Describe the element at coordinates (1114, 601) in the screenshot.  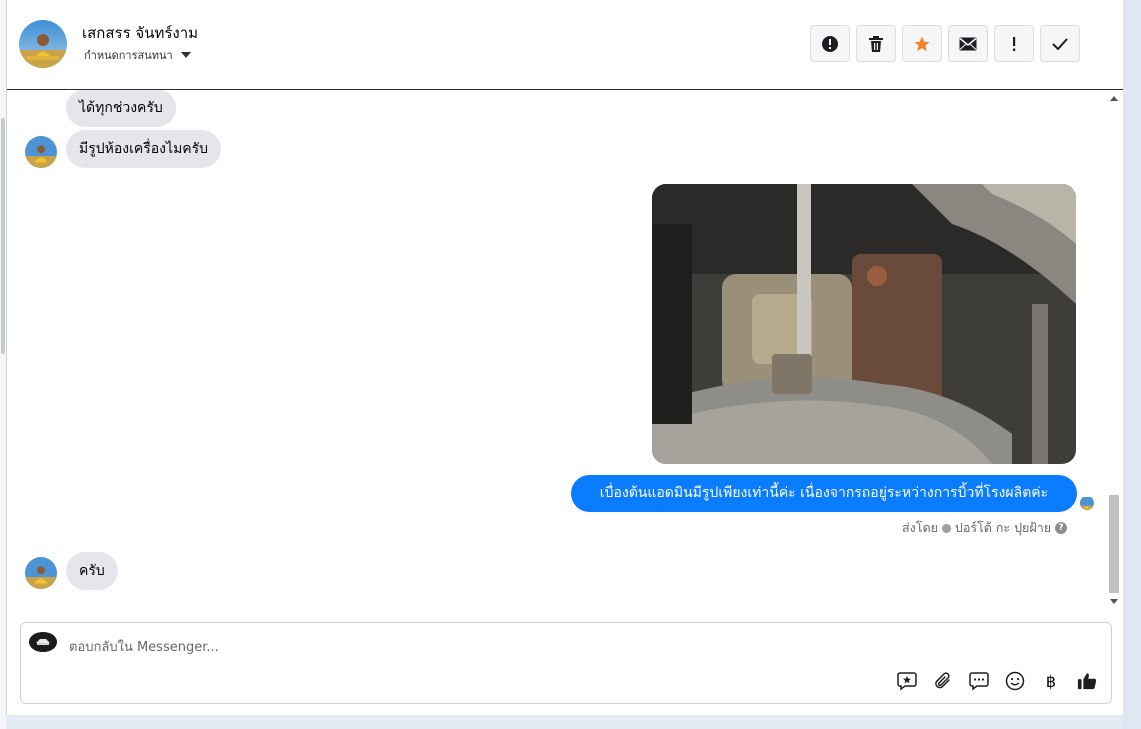
I see `scroll-down-arrow-icon` at that location.